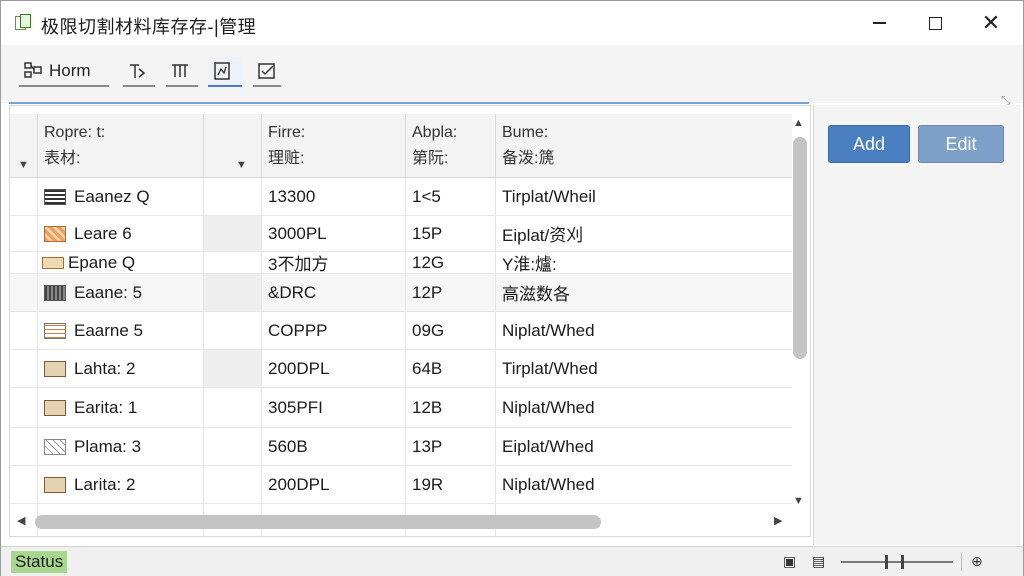 This screenshot has width=1024, height=576. What do you see at coordinates (886, 562) in the screenshot?
I see `zoom-slider-handle` at bounding box center [886, 562].